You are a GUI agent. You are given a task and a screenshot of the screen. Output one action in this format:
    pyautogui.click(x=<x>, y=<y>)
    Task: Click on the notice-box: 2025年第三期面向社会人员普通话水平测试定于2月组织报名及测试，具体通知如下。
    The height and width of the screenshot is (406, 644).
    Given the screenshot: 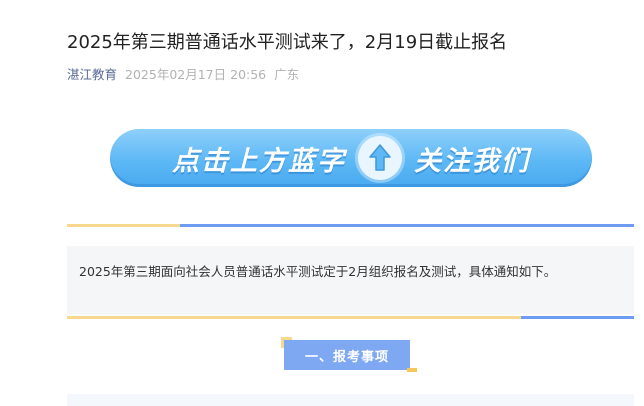 What is the action you would take?
    pyautogui.click(x=350, y=280)
    